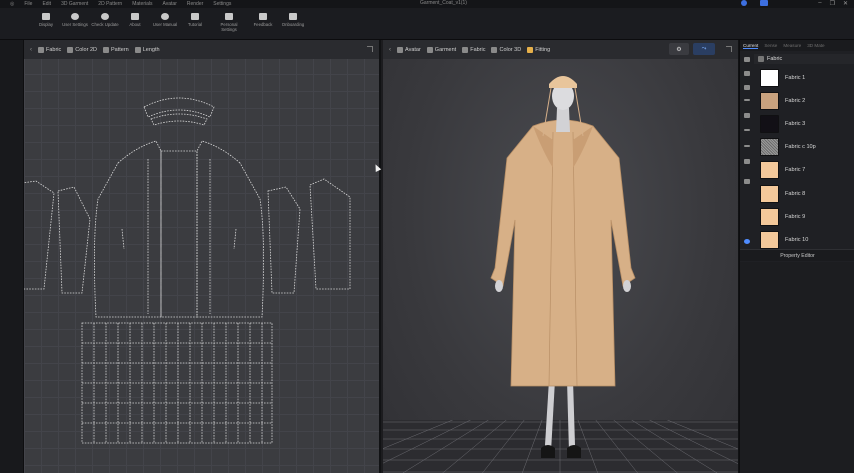 The height and width of the screenshot is (473, 854). What do you see at coordinates (105, 49) in the screenshot?
I see `pattern-icon` at bounding box center [105, 49].